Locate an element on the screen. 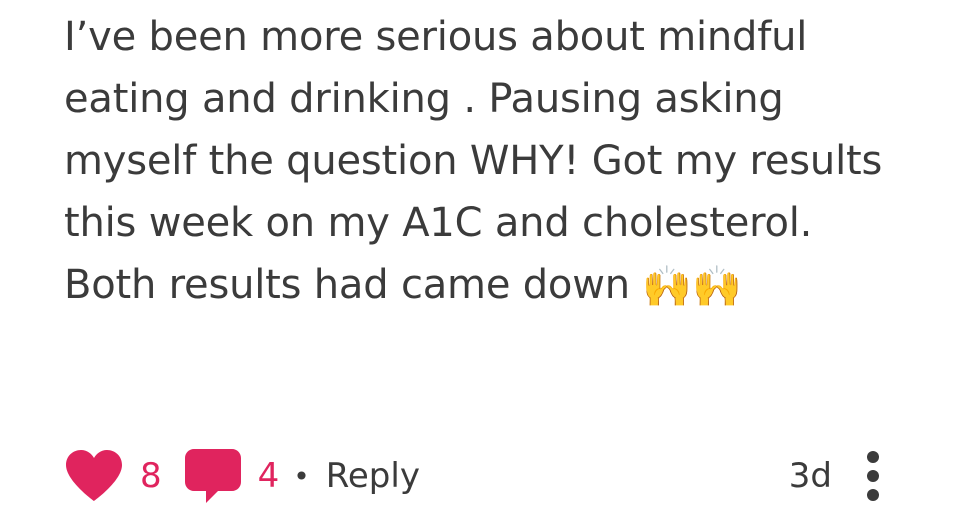 This screenshot has width=953, height=525. like-count: 8 is located at coordinates (151, 476).